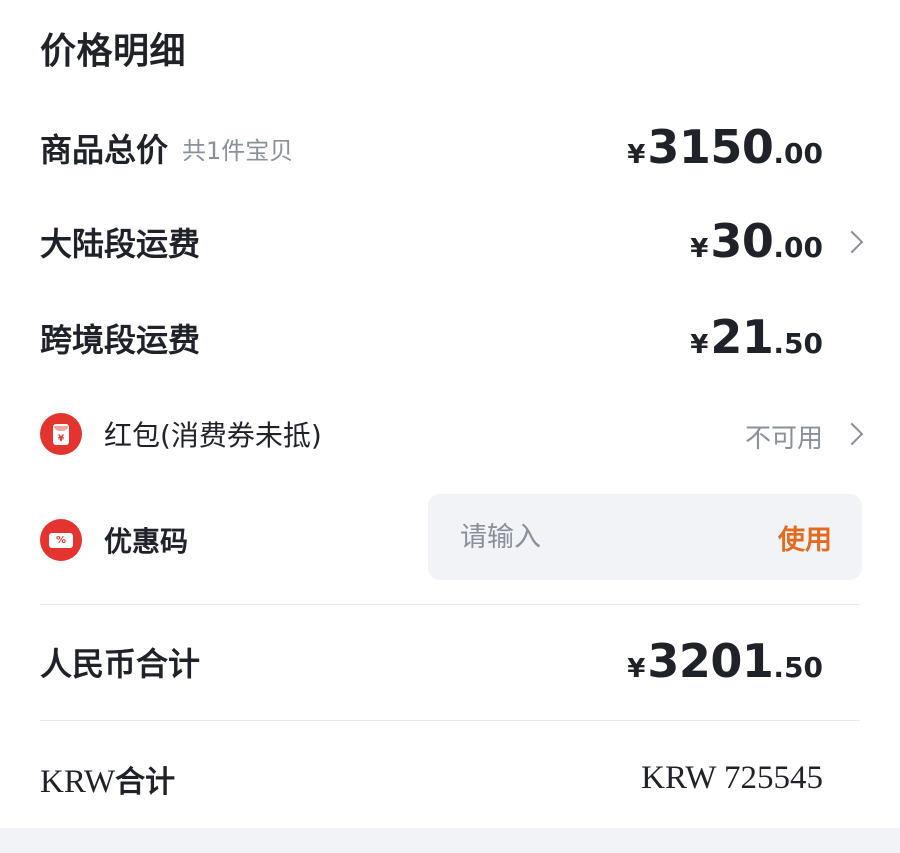 The width and height of the screenshot is (900, 853). I want to click on page-title: 价格明细, so click(113, 51).